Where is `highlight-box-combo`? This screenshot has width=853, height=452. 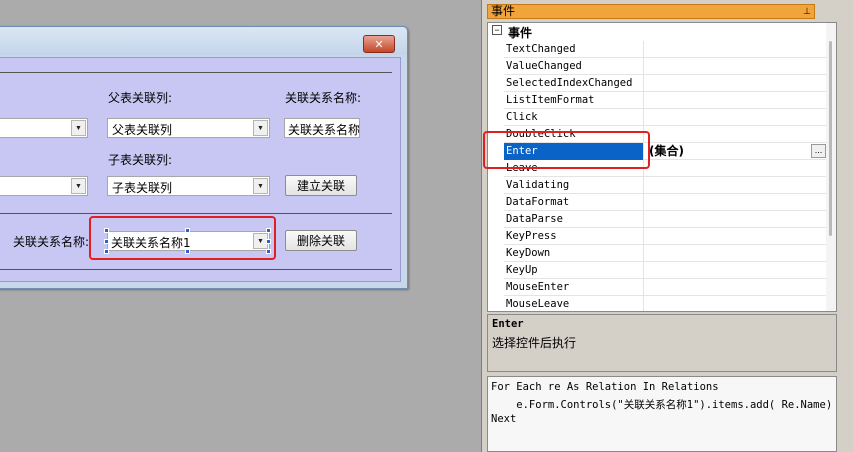 highlight-box-combo is located at coordinates (182, 238).